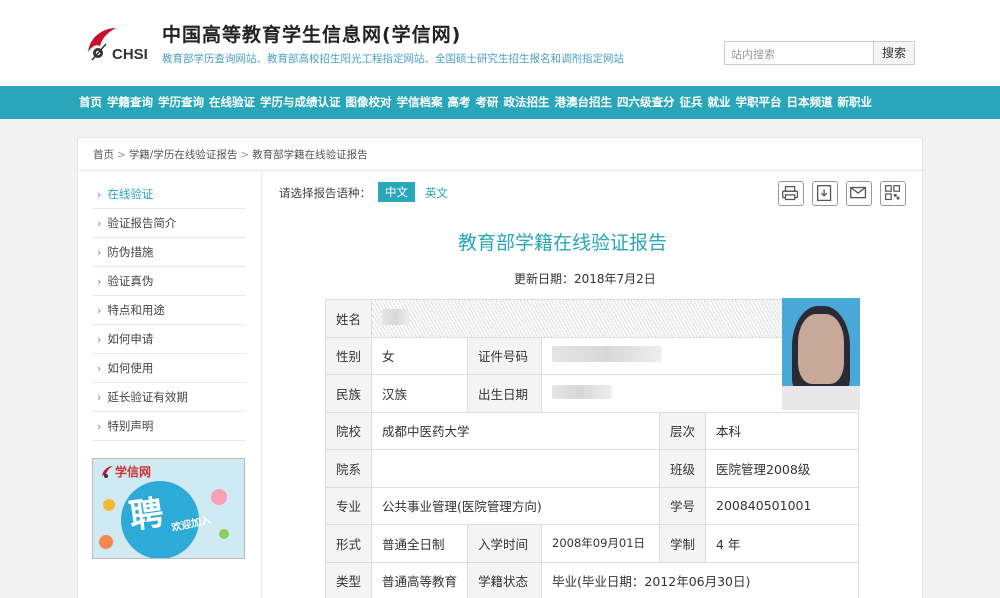 This screenshot has height=598, width=1000. What do you see at coordinates (130, 194) in the screenshot?
I see `sidebar-item-label: 在线验证` at bounding box center [130, 194].